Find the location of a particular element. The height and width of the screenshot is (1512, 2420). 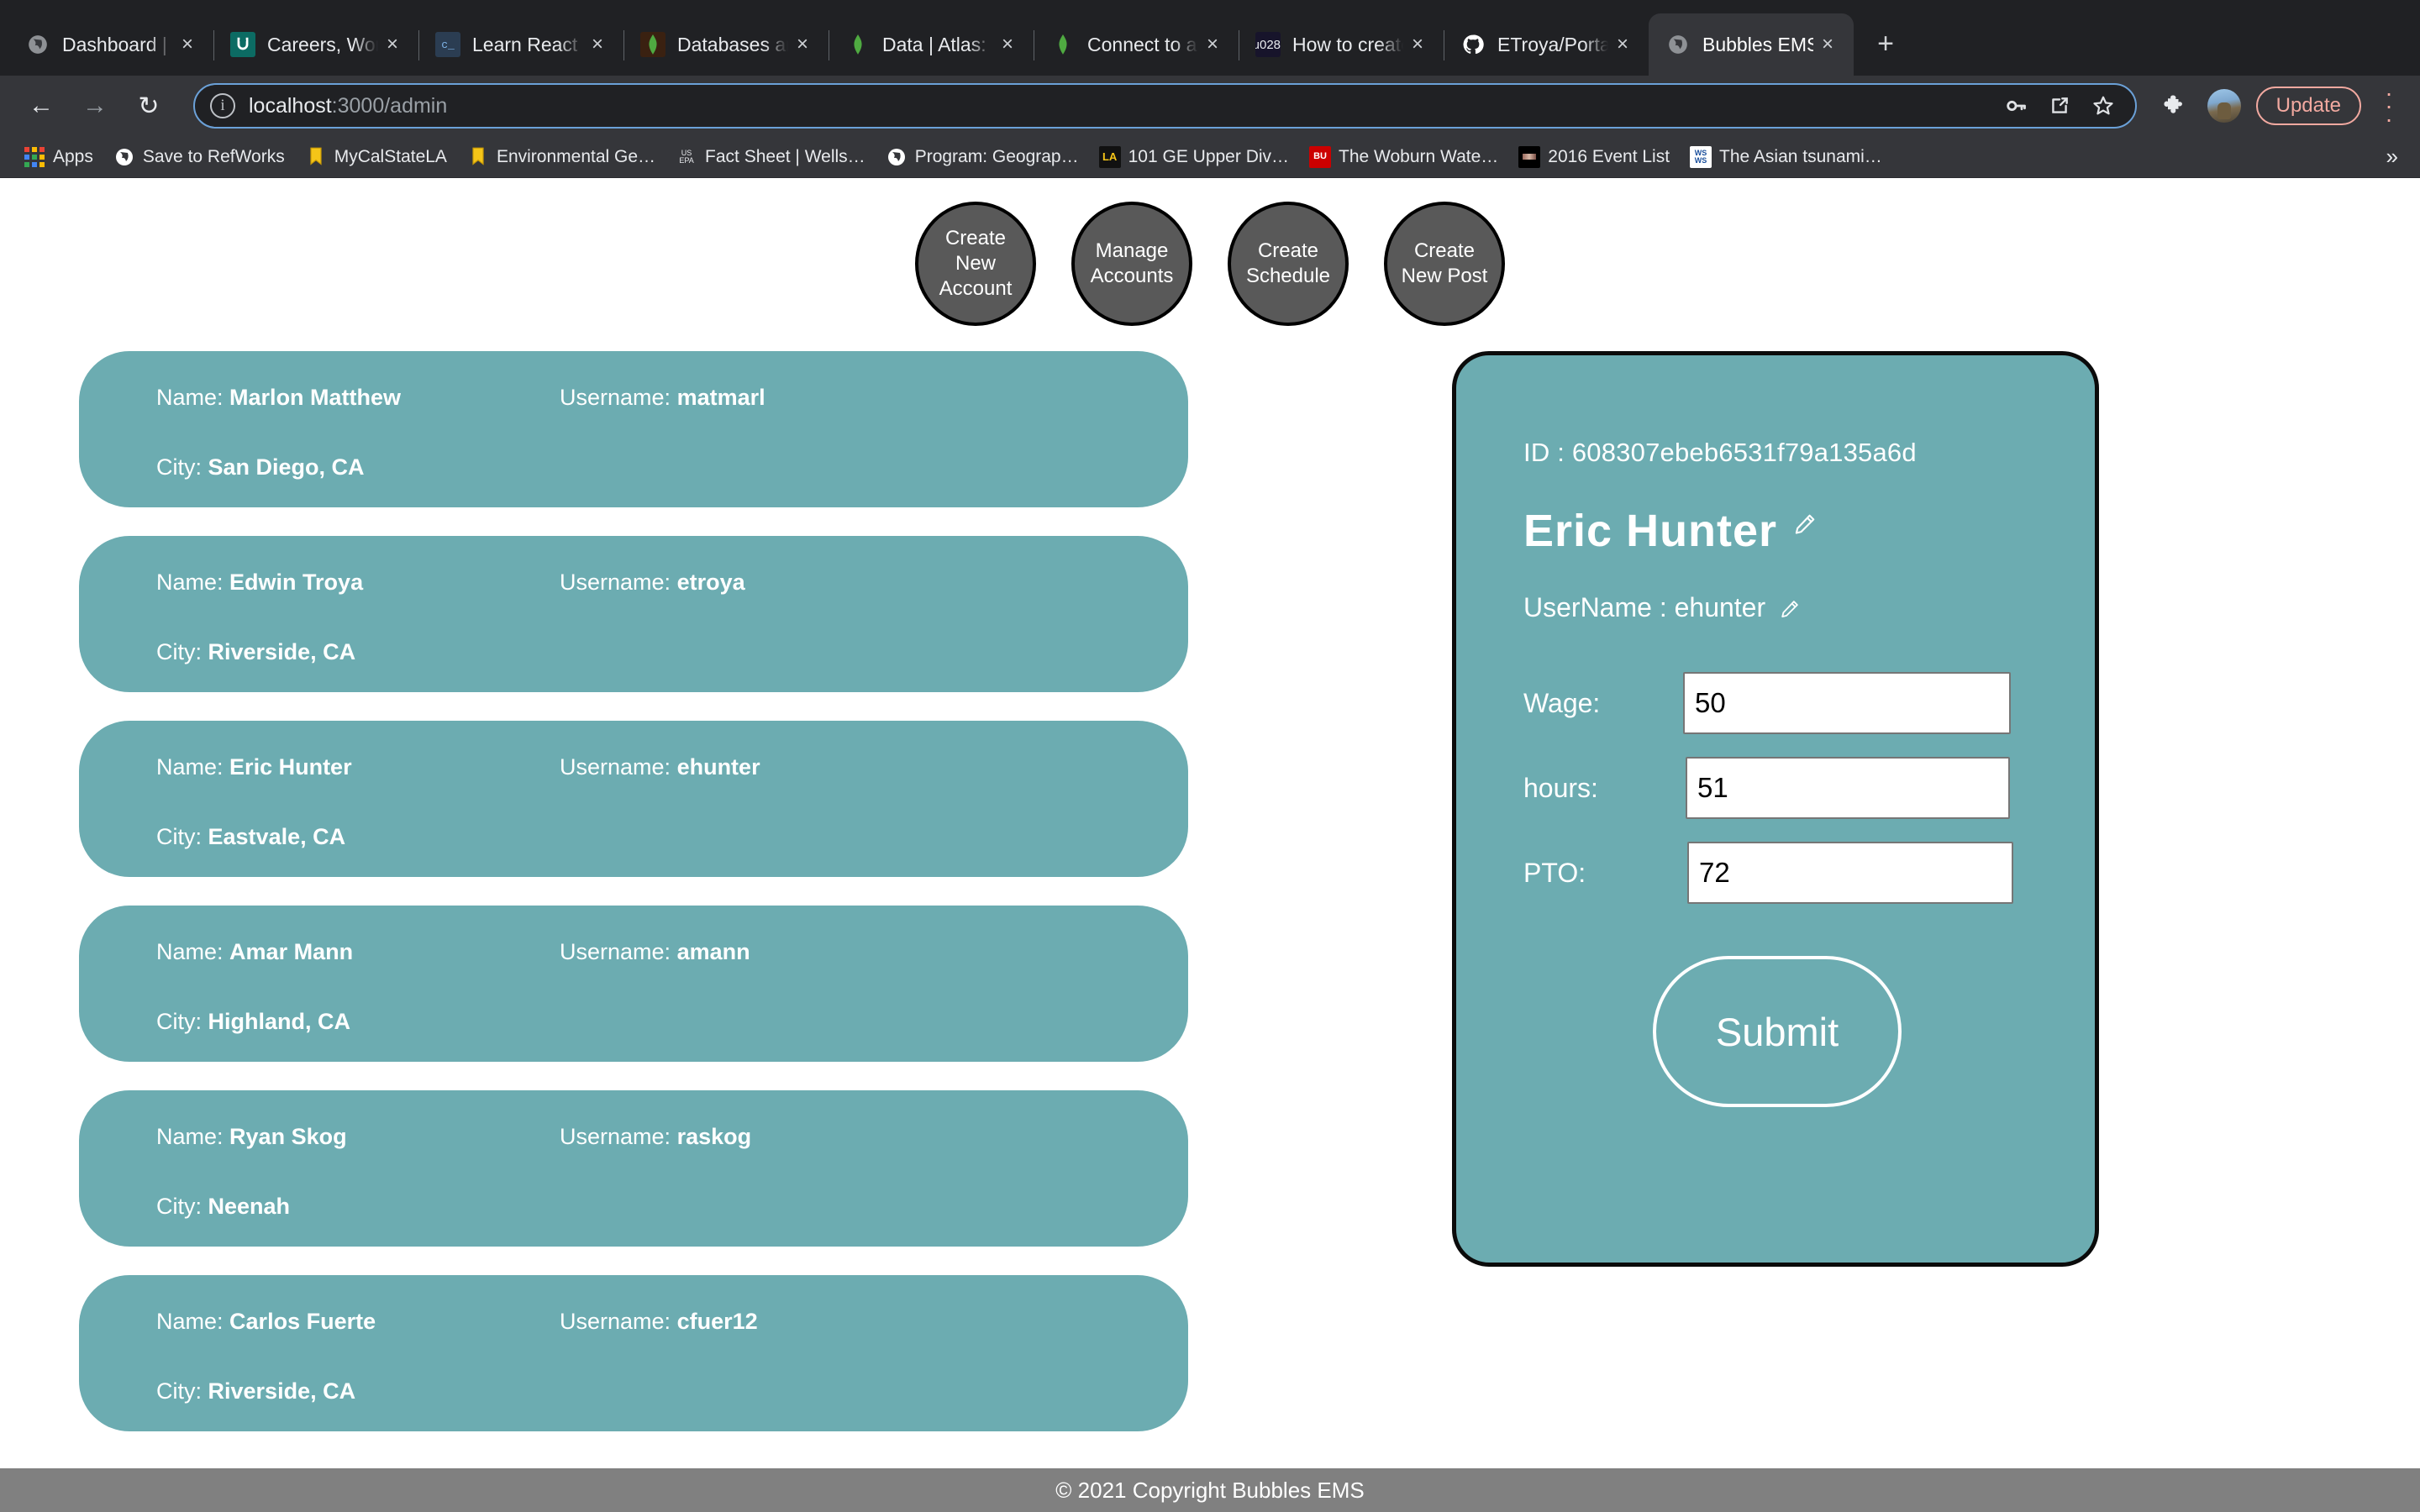

pto-input is located at coordinates (1850, 873).